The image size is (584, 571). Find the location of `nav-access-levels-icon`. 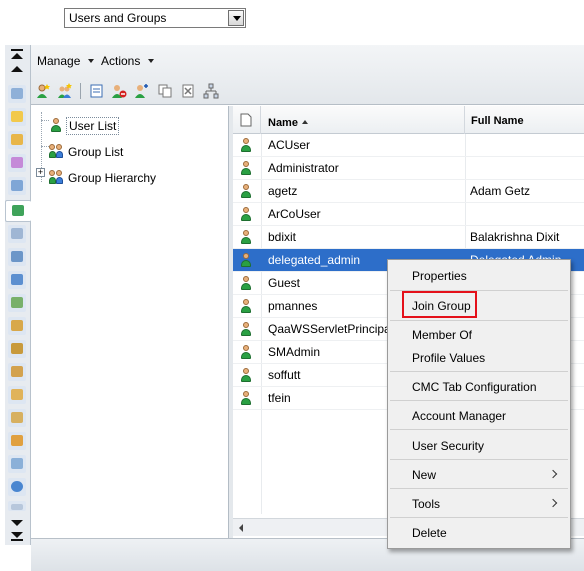

nav-access-levels-icon is located at coordinates (17, 441).